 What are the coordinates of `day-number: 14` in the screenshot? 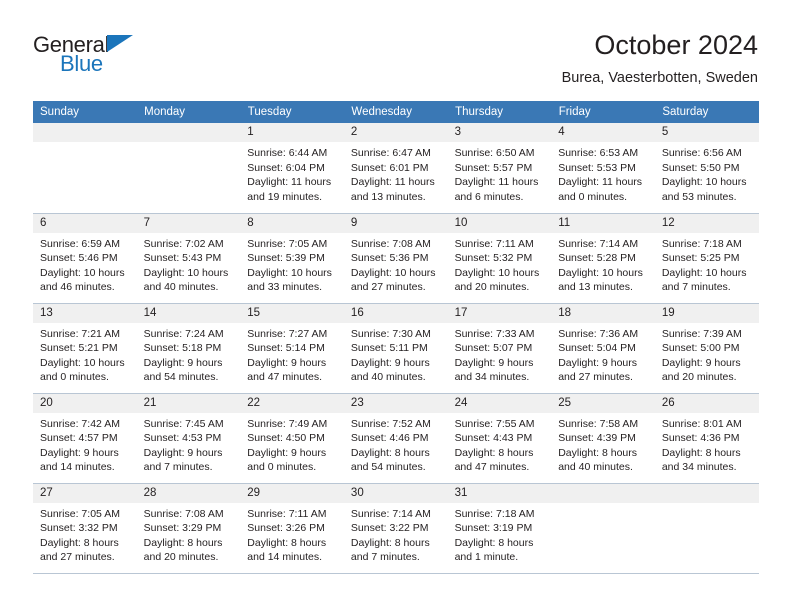 It's located at (188, 313).